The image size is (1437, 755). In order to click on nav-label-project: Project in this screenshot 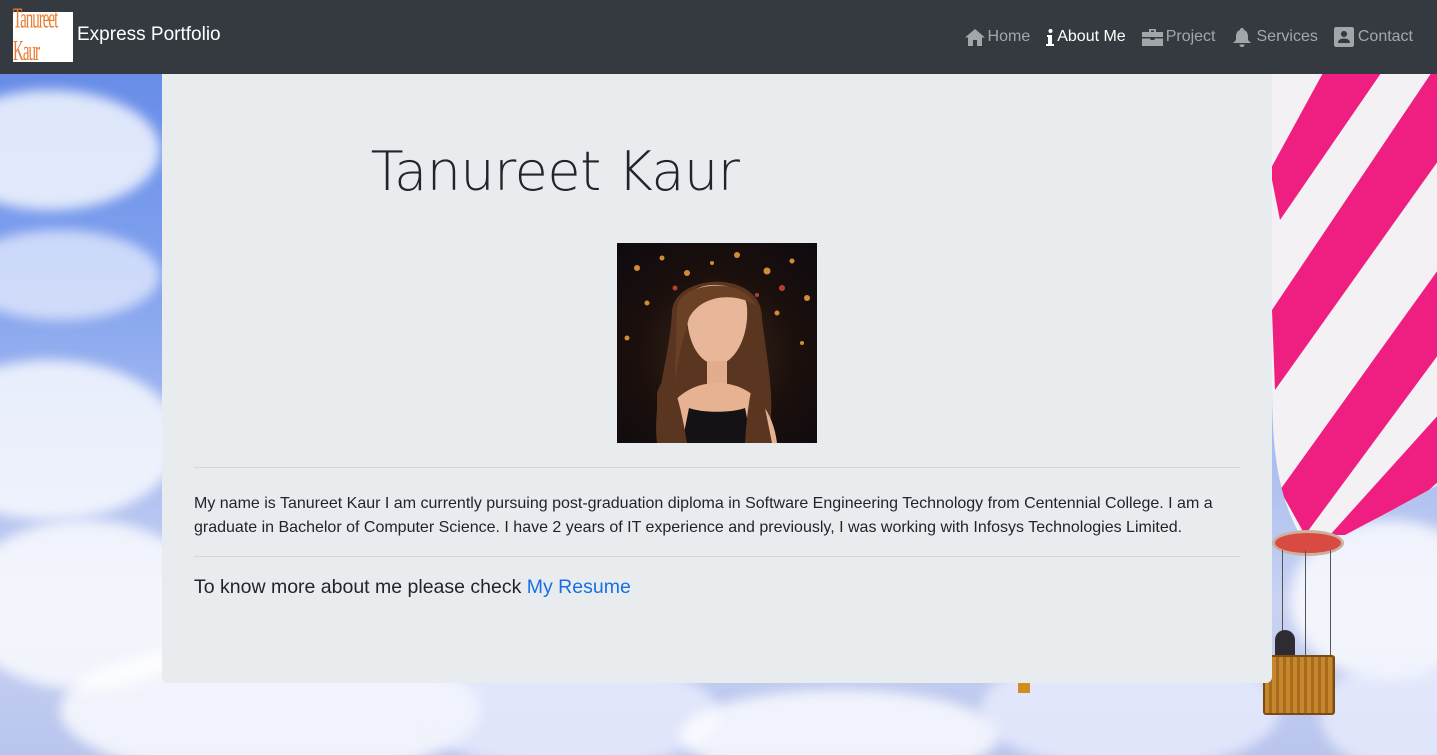, I will do `click(1190, 36)`.